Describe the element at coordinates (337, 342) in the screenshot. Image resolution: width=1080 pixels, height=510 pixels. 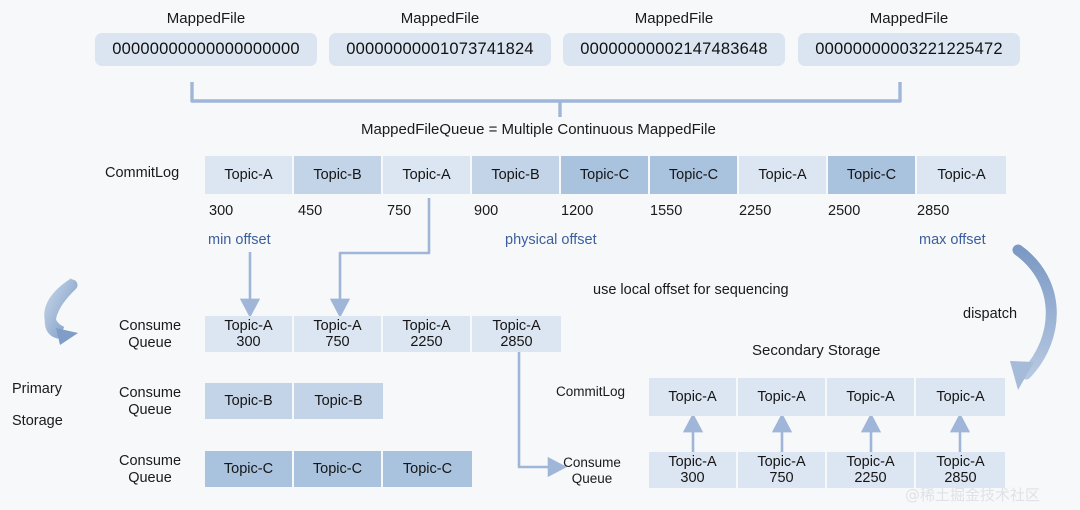
I see `cq-cell-offset: 750` at that location.